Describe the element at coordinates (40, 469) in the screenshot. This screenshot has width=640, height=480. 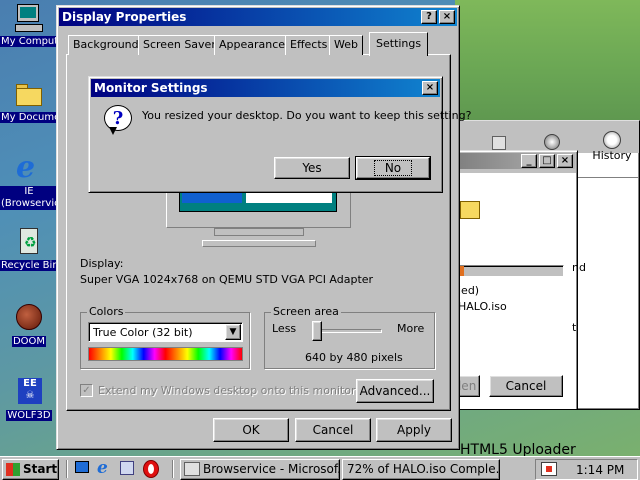
I see `start-label: Start` at that location.